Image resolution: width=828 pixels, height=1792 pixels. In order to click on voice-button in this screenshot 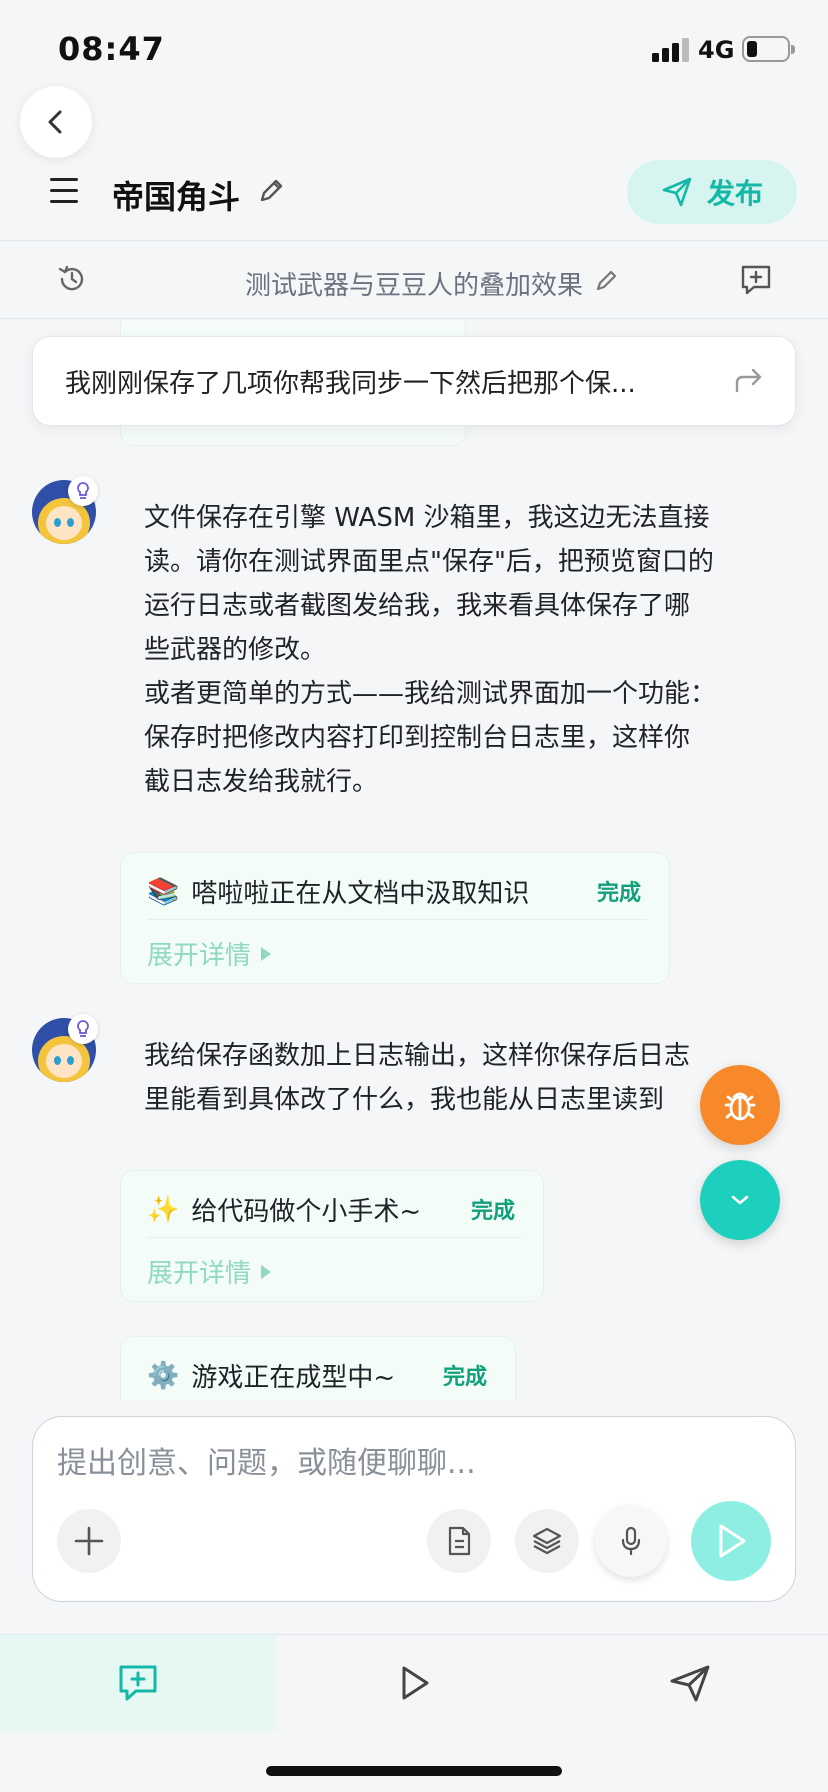, I will do `click(631, 1541)`.